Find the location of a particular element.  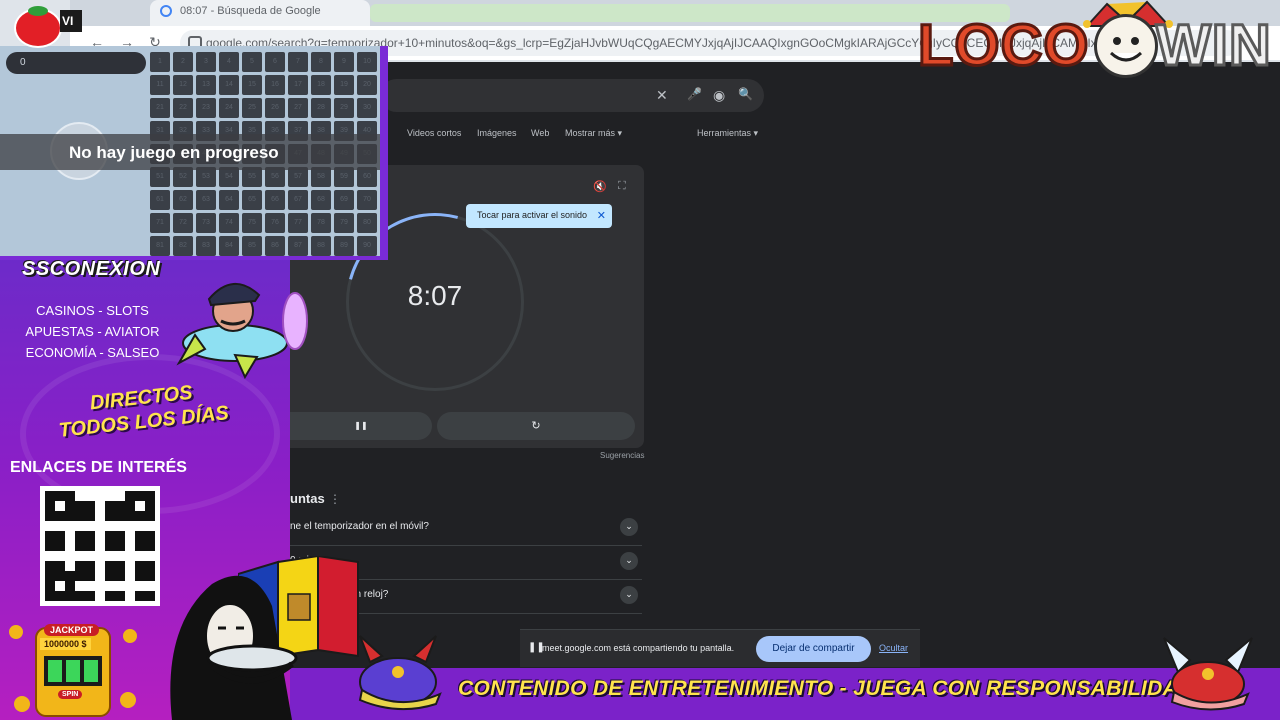

keno-number: 25 is located at coordinates (252, 108).